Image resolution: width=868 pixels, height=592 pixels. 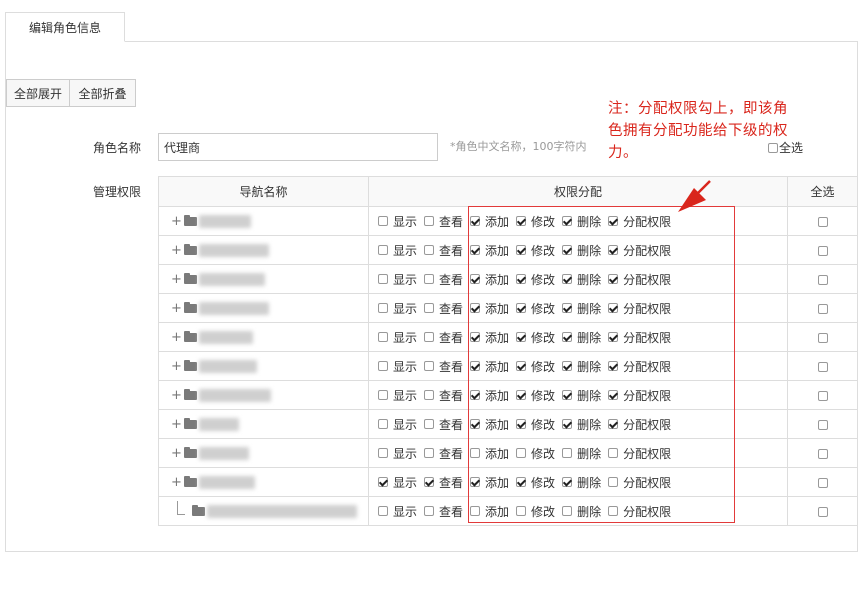 I want to click on select-all-checkbox, so click(x=773, y=147).